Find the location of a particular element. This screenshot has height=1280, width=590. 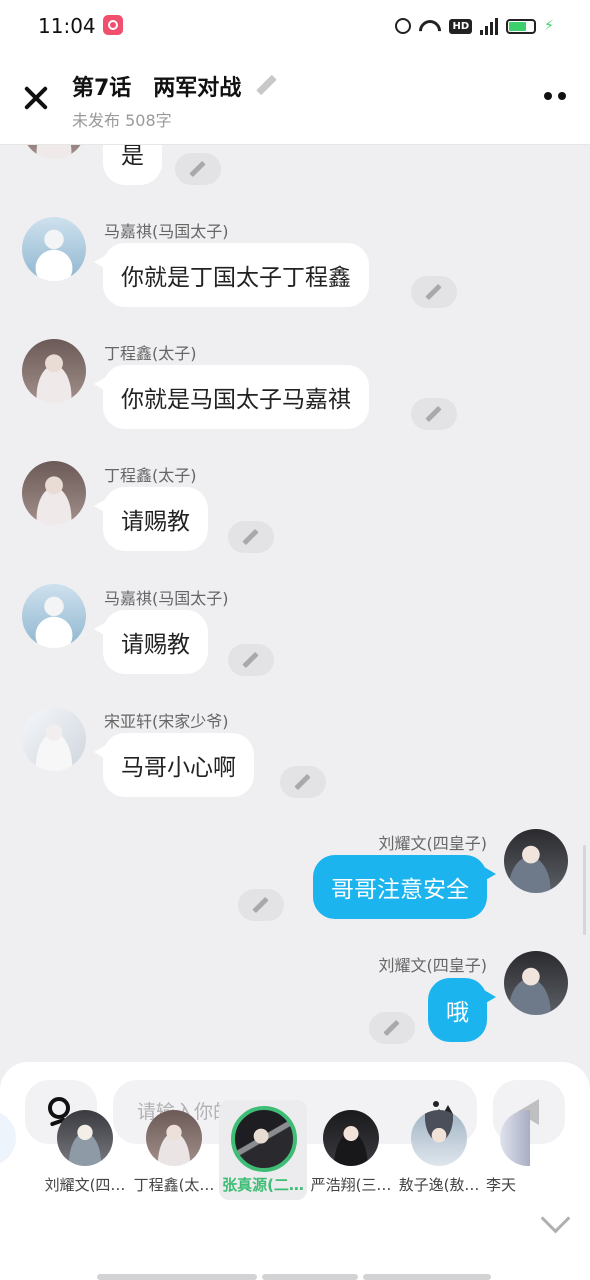

alarm-icon is located at coordinates (403, 26).